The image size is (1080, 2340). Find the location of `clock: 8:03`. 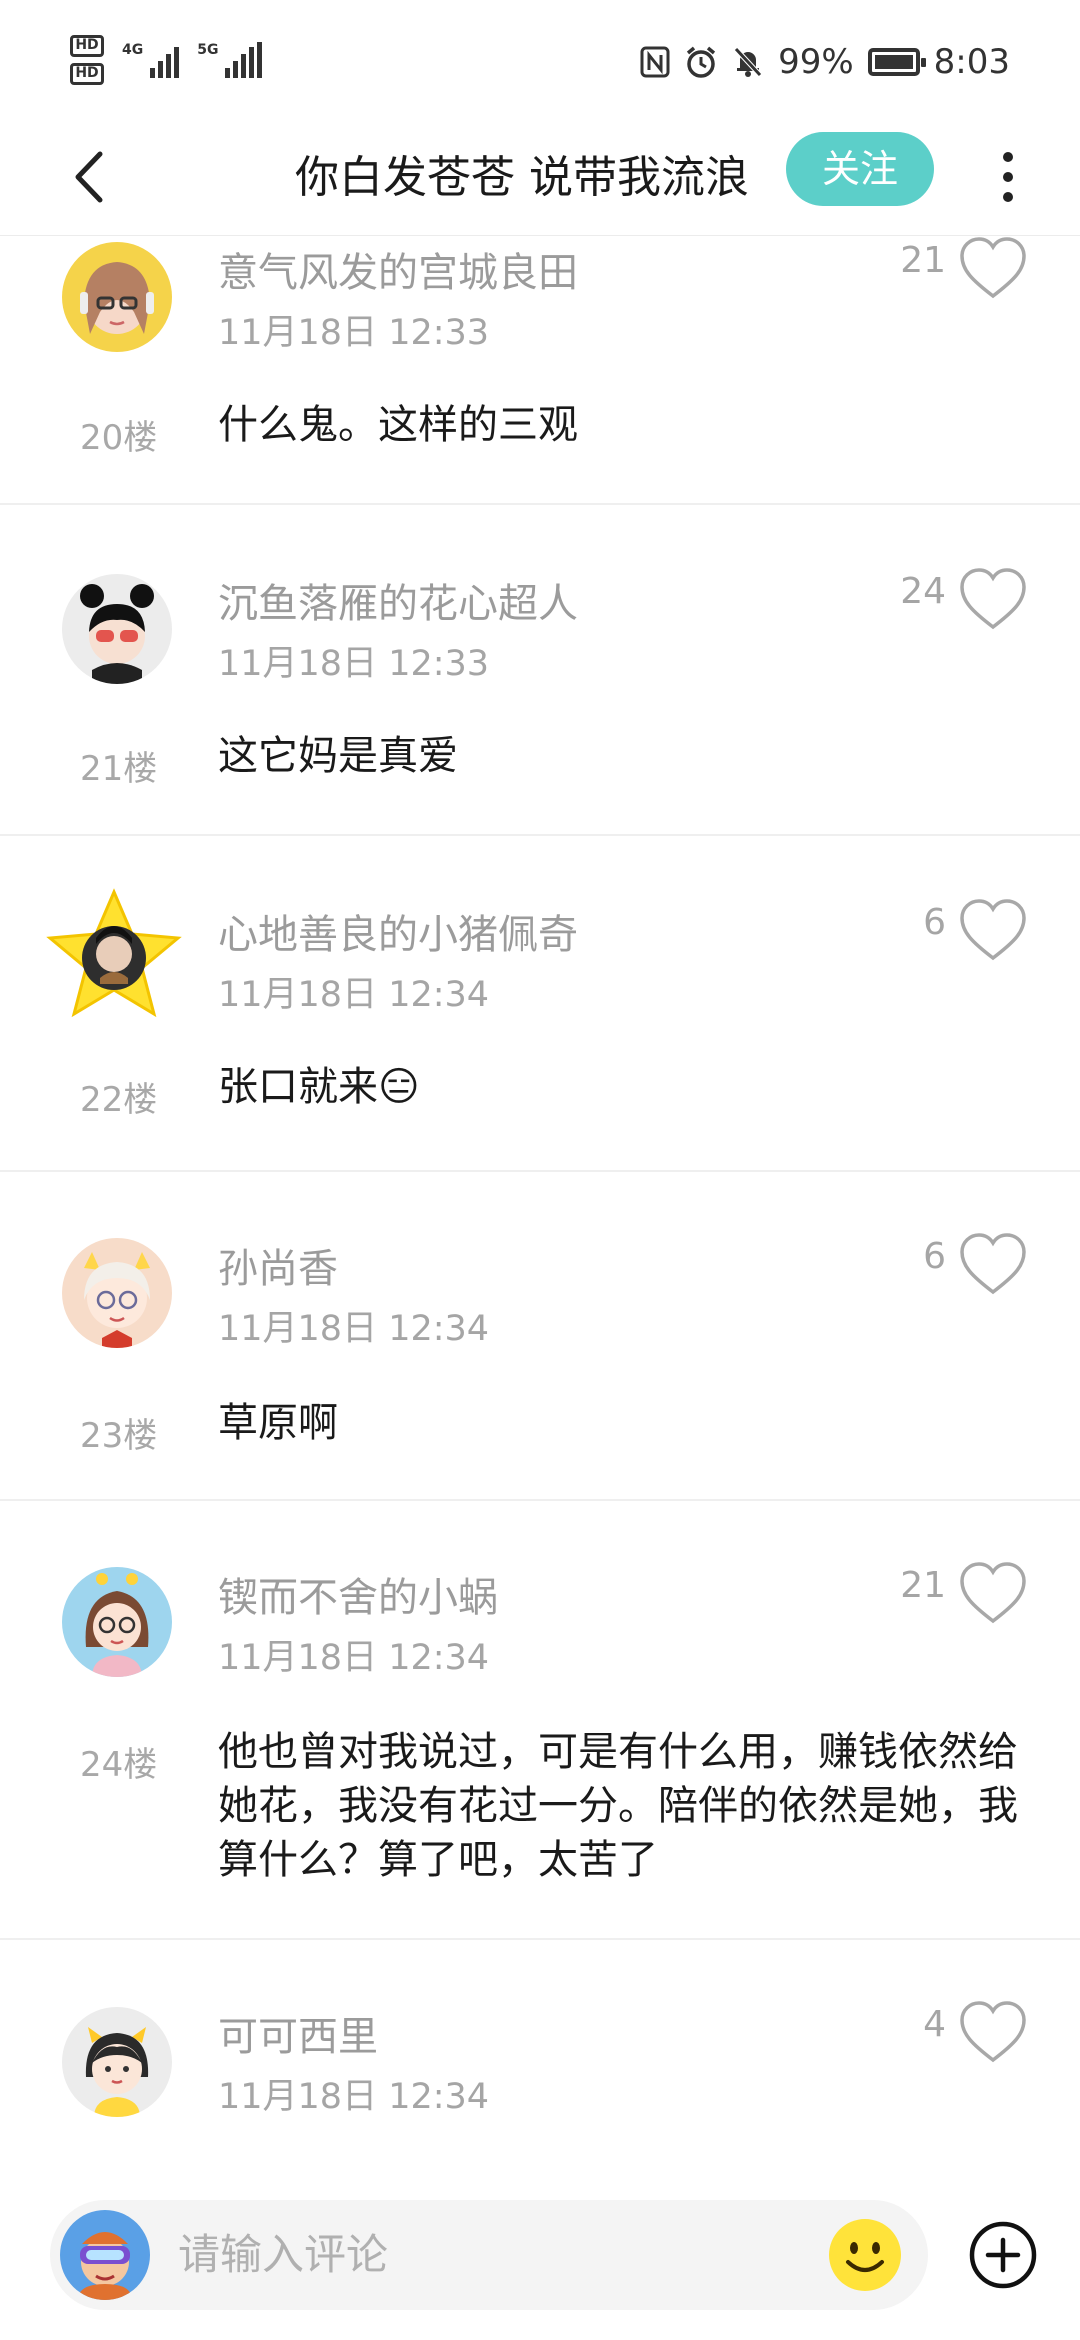

clock: 8:03 is located at coordinates (971, 62).